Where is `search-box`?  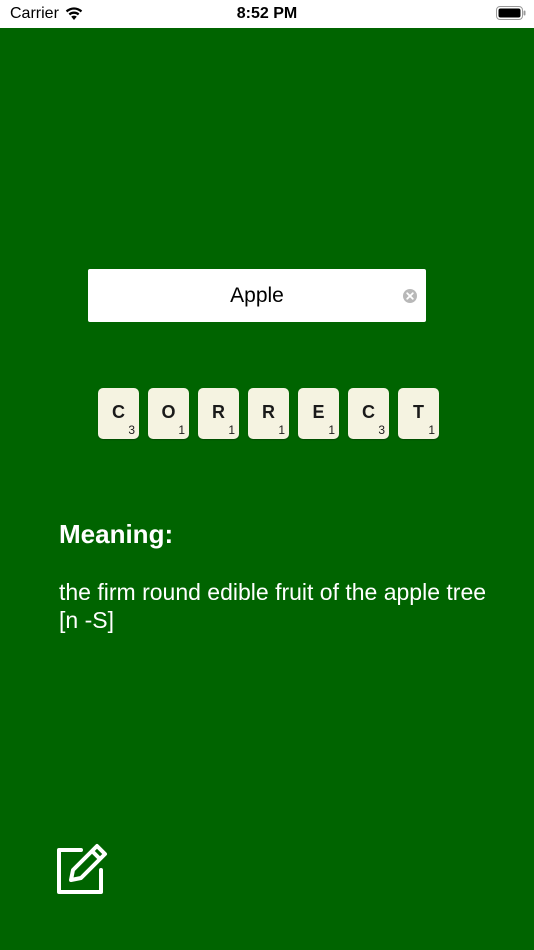
search-box is located at coordinates (257, 295).